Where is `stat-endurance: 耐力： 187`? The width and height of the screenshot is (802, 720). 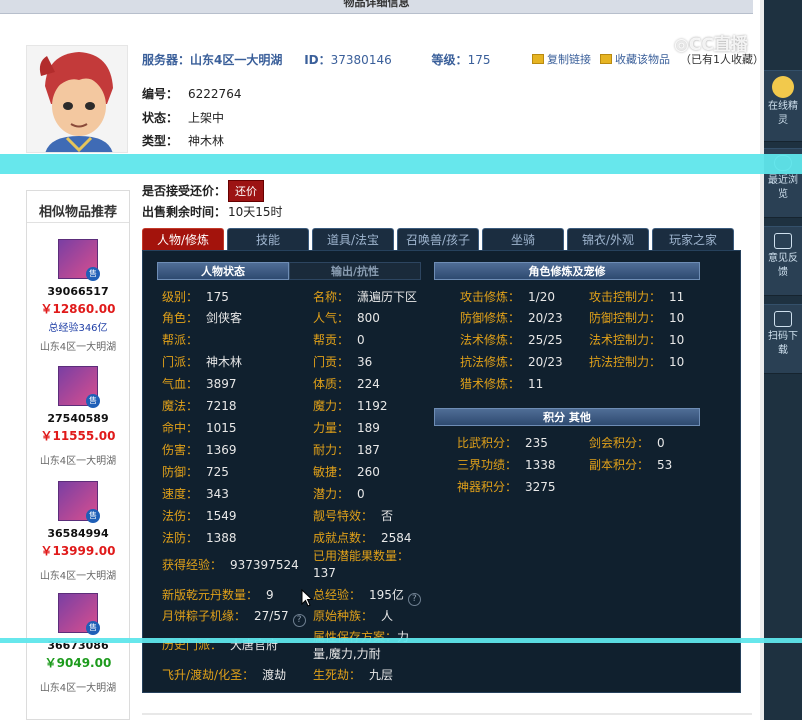
stat-endurance: 耐力： 187 is located at coordinates (346, 450).